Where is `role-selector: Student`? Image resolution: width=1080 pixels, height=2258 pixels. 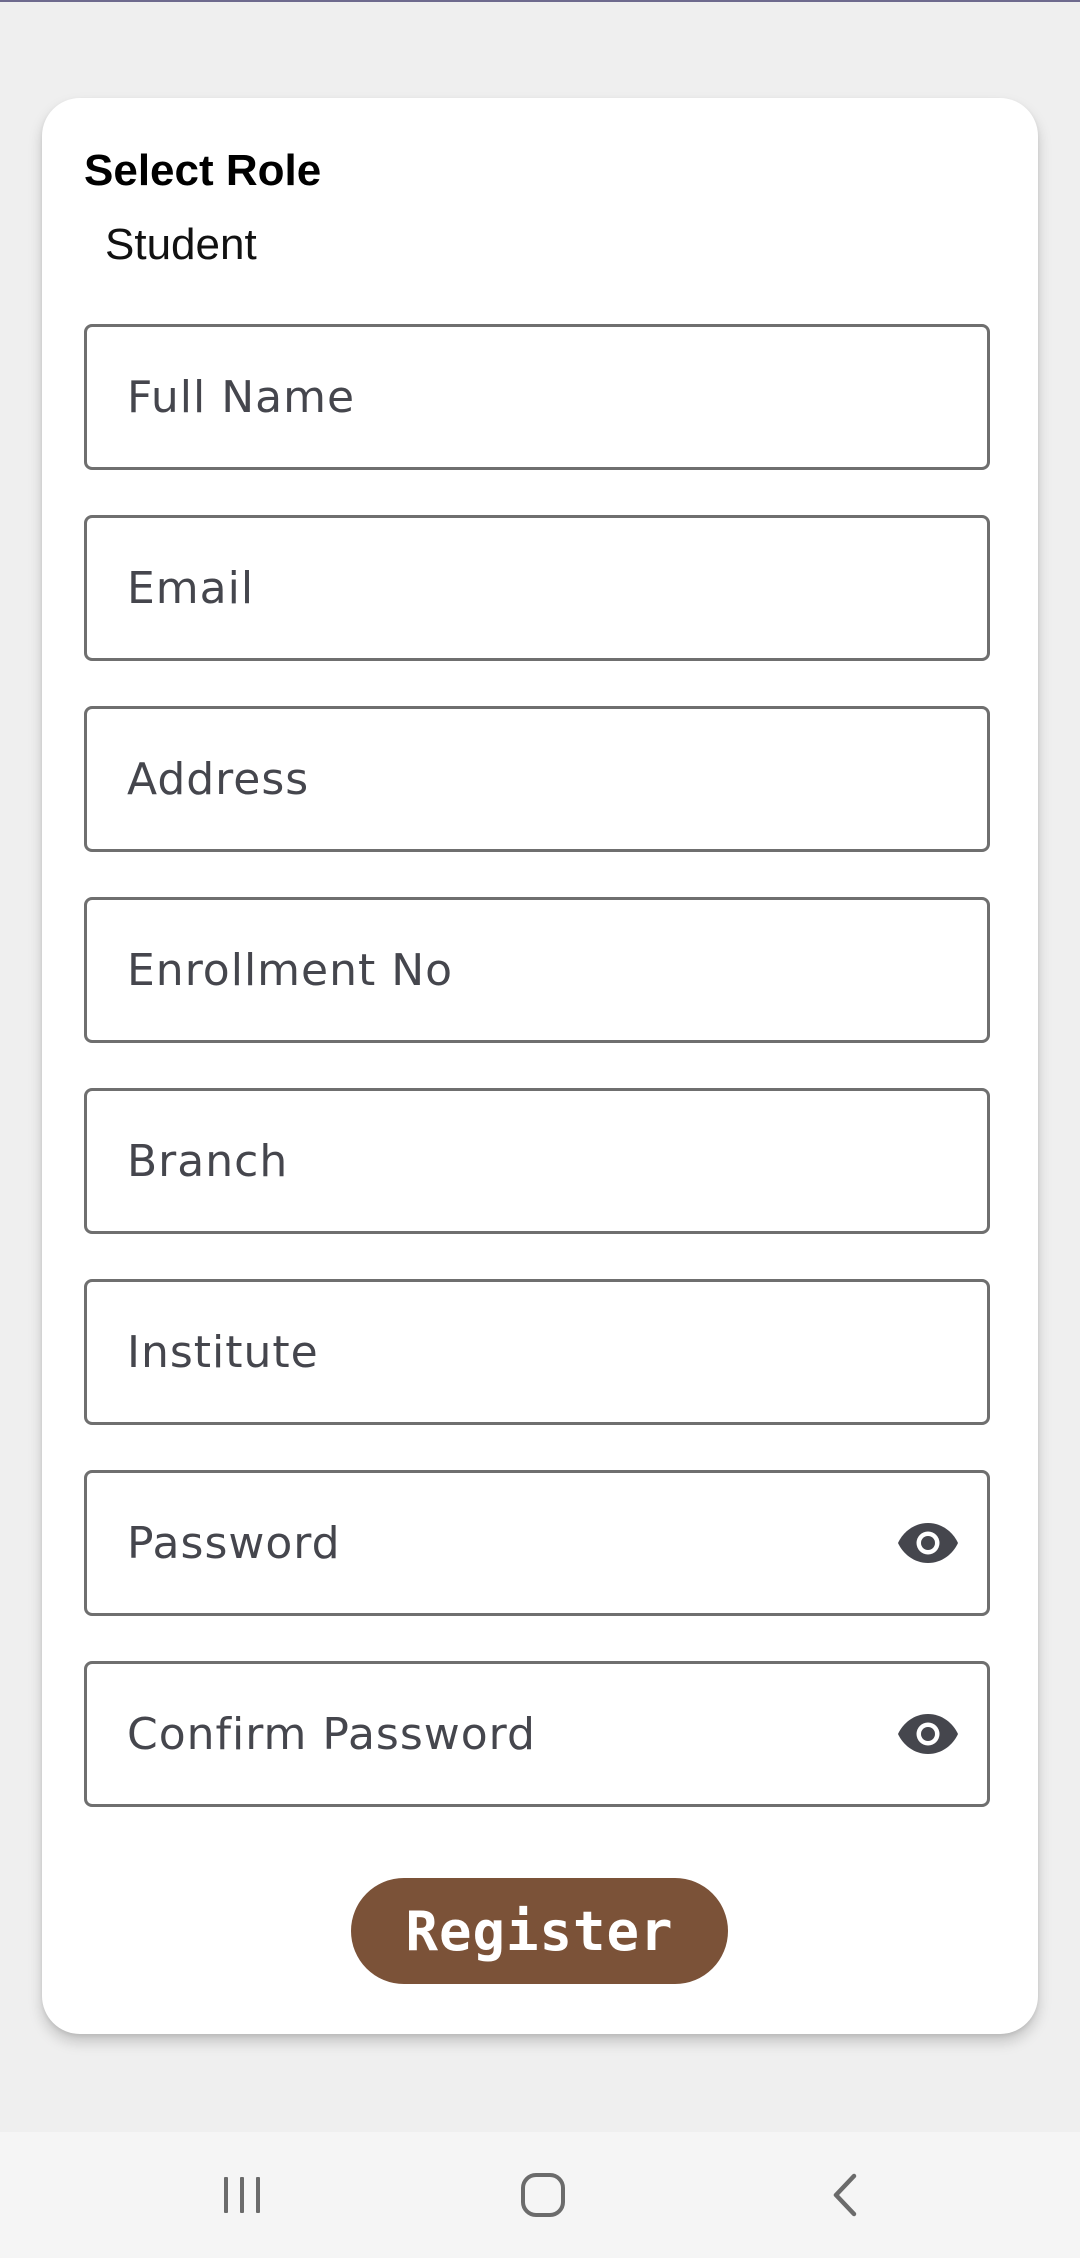 role-selector: Student is located at coordinates (181, 245).